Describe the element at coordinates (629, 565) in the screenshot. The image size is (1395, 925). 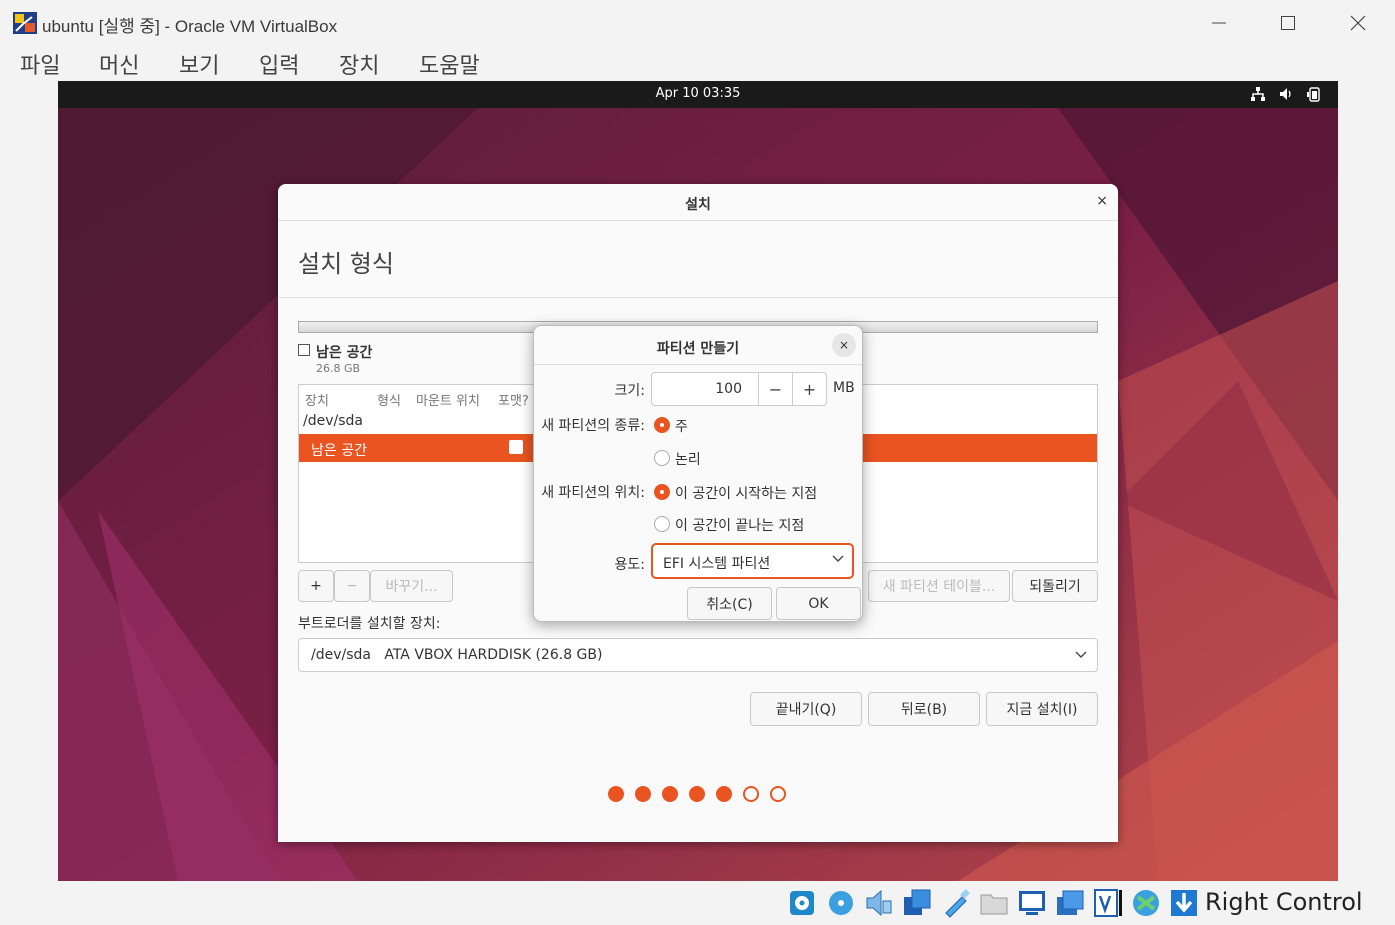
I see `use-as-label: 용도:` at that location.